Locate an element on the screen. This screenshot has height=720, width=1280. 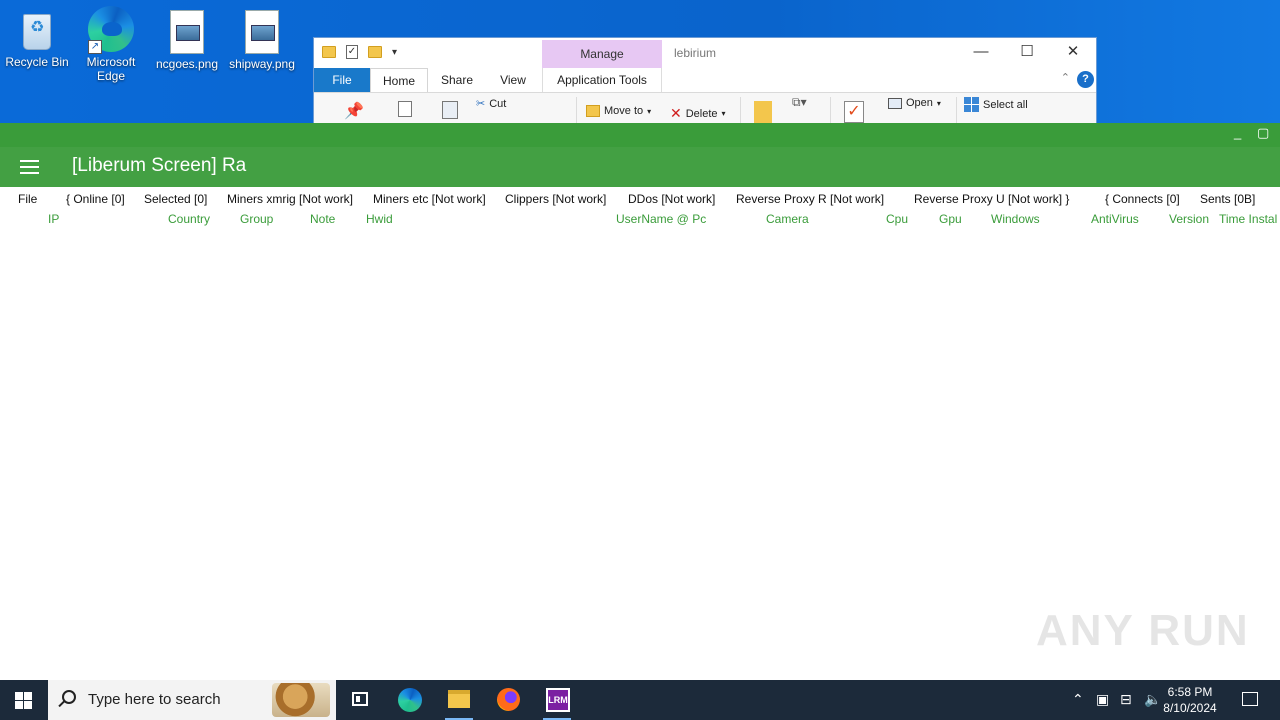
edge-icon is located at coordinates (410, 700).